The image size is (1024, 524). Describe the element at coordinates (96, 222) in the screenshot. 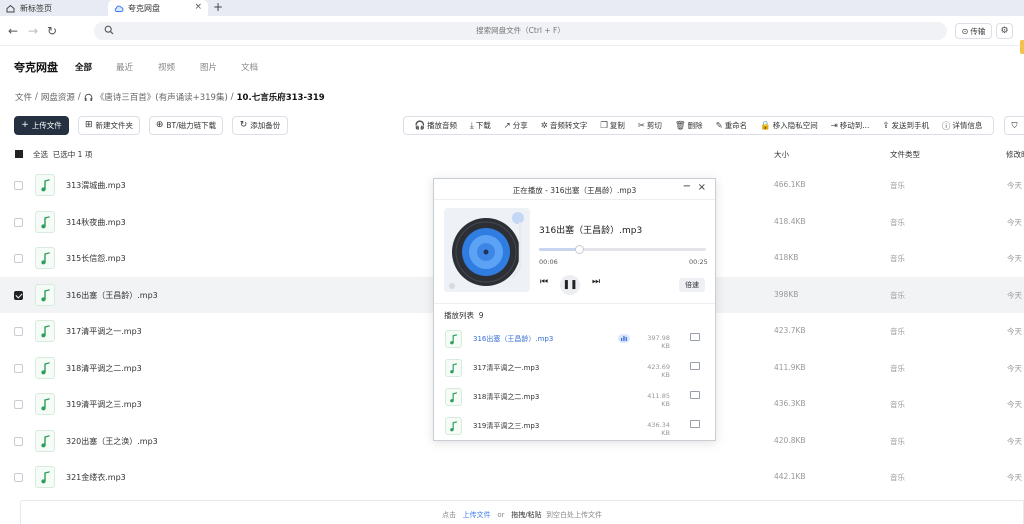

I see `file-name: 314秋夜曲.mp3` at that location.